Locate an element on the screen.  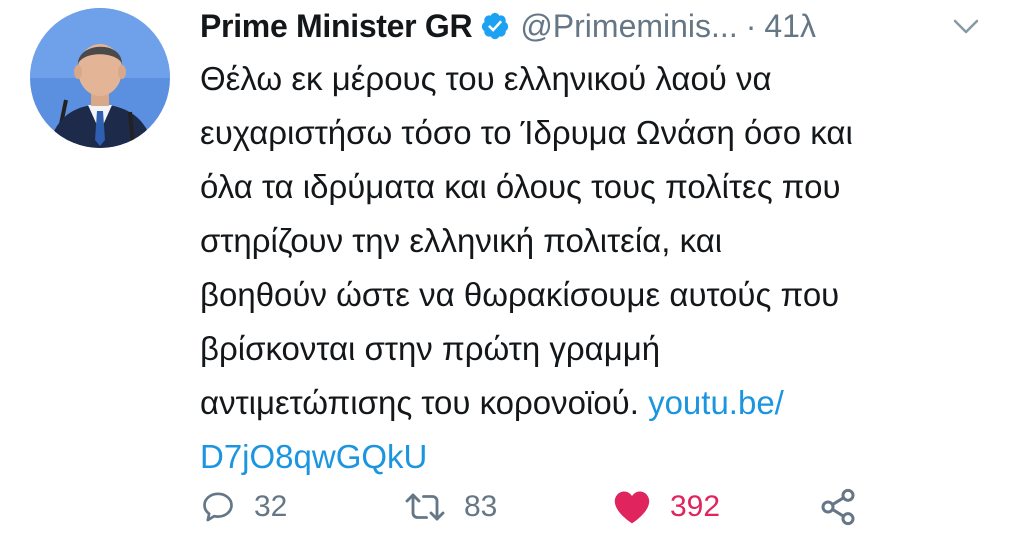
tweet-actions: 32 83 392 is located at coordinates (600, 507).